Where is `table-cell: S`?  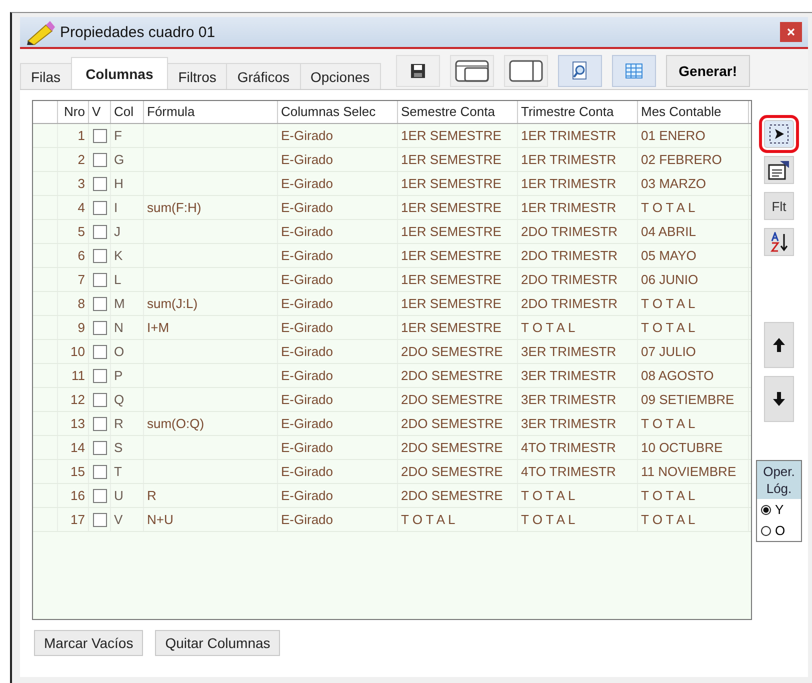 table-cell: S is located at coordinates (118, 447).